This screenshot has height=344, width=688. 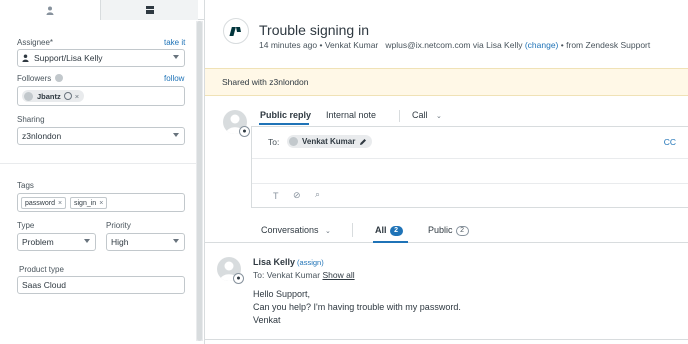 What do you see at coordinates (310, 262) in the screenshot?
I see `assign-link: (assign)` at bounding box center [310, 262].